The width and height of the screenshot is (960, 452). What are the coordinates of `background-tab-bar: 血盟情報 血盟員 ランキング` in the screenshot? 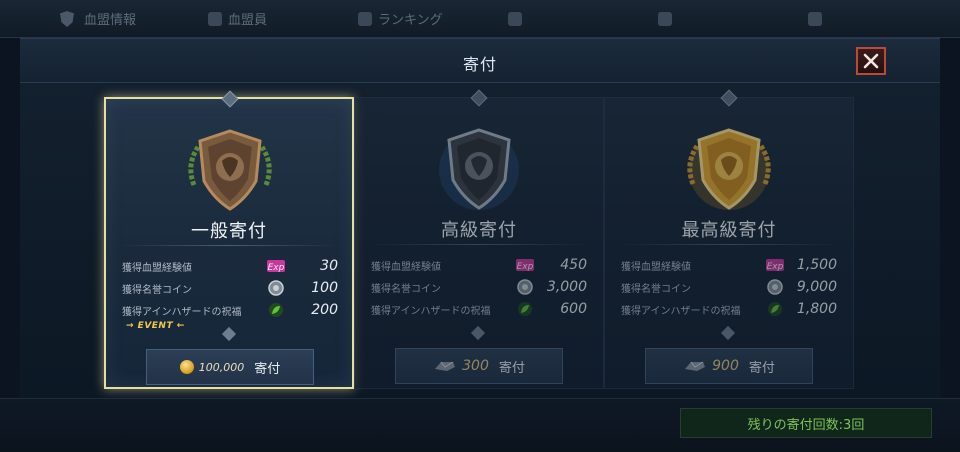 It's located at (480, 19).